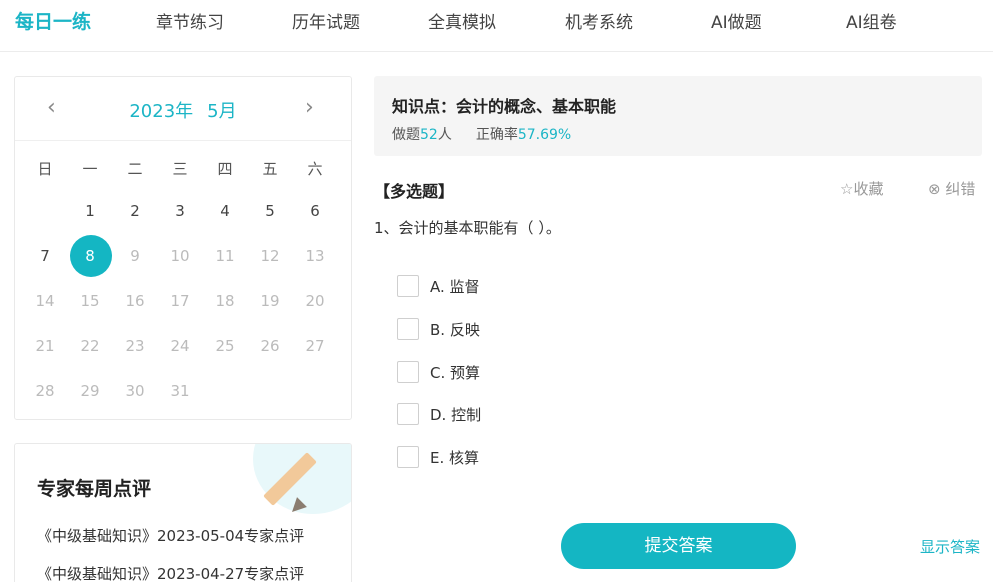 This screenshot has height=582, width=993. I want to click on attempts-unit: 人, so click(444, 135).